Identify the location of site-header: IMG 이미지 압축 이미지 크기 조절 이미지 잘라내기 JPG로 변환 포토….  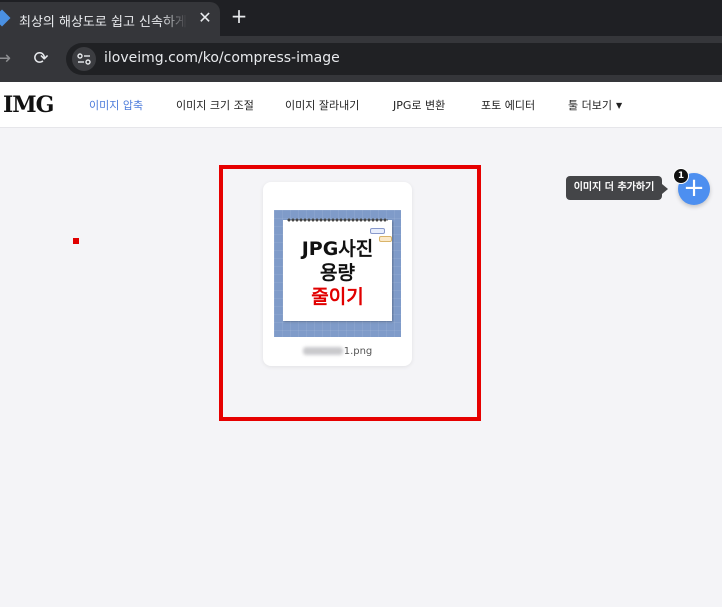
(361, 105).